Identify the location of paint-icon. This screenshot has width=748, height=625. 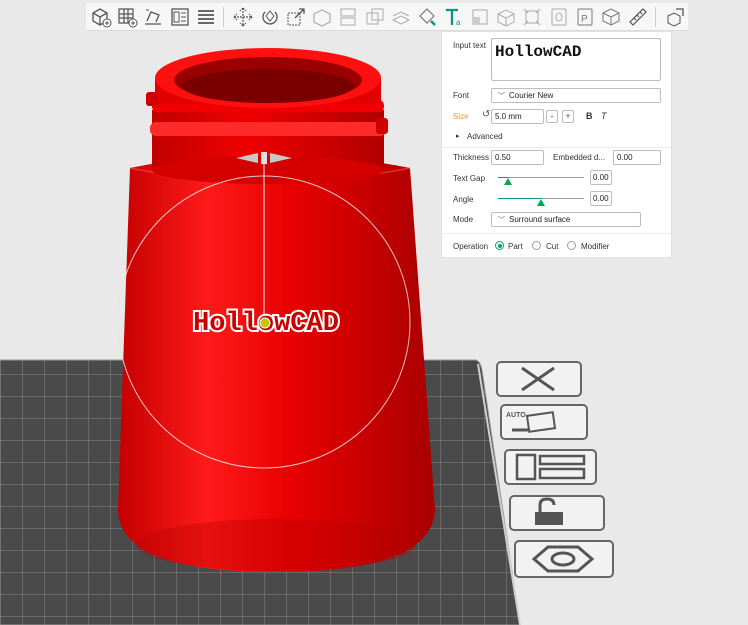
(427, 17).